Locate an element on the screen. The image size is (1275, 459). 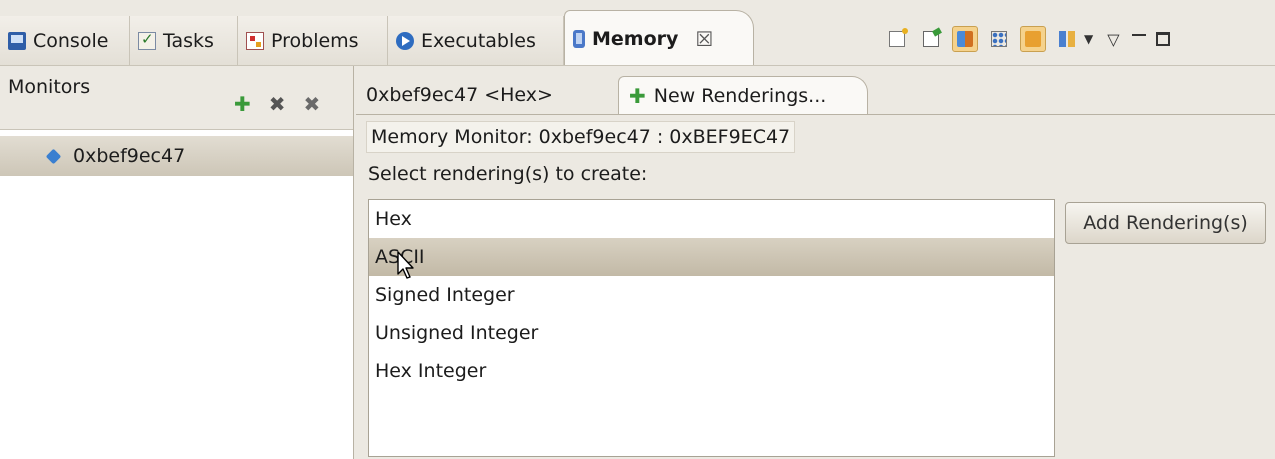
memory-monitor-label: Memory Monitor: 0xbef9ec47 : 0xBEF9EC47 is located at coordinates (581, 137).